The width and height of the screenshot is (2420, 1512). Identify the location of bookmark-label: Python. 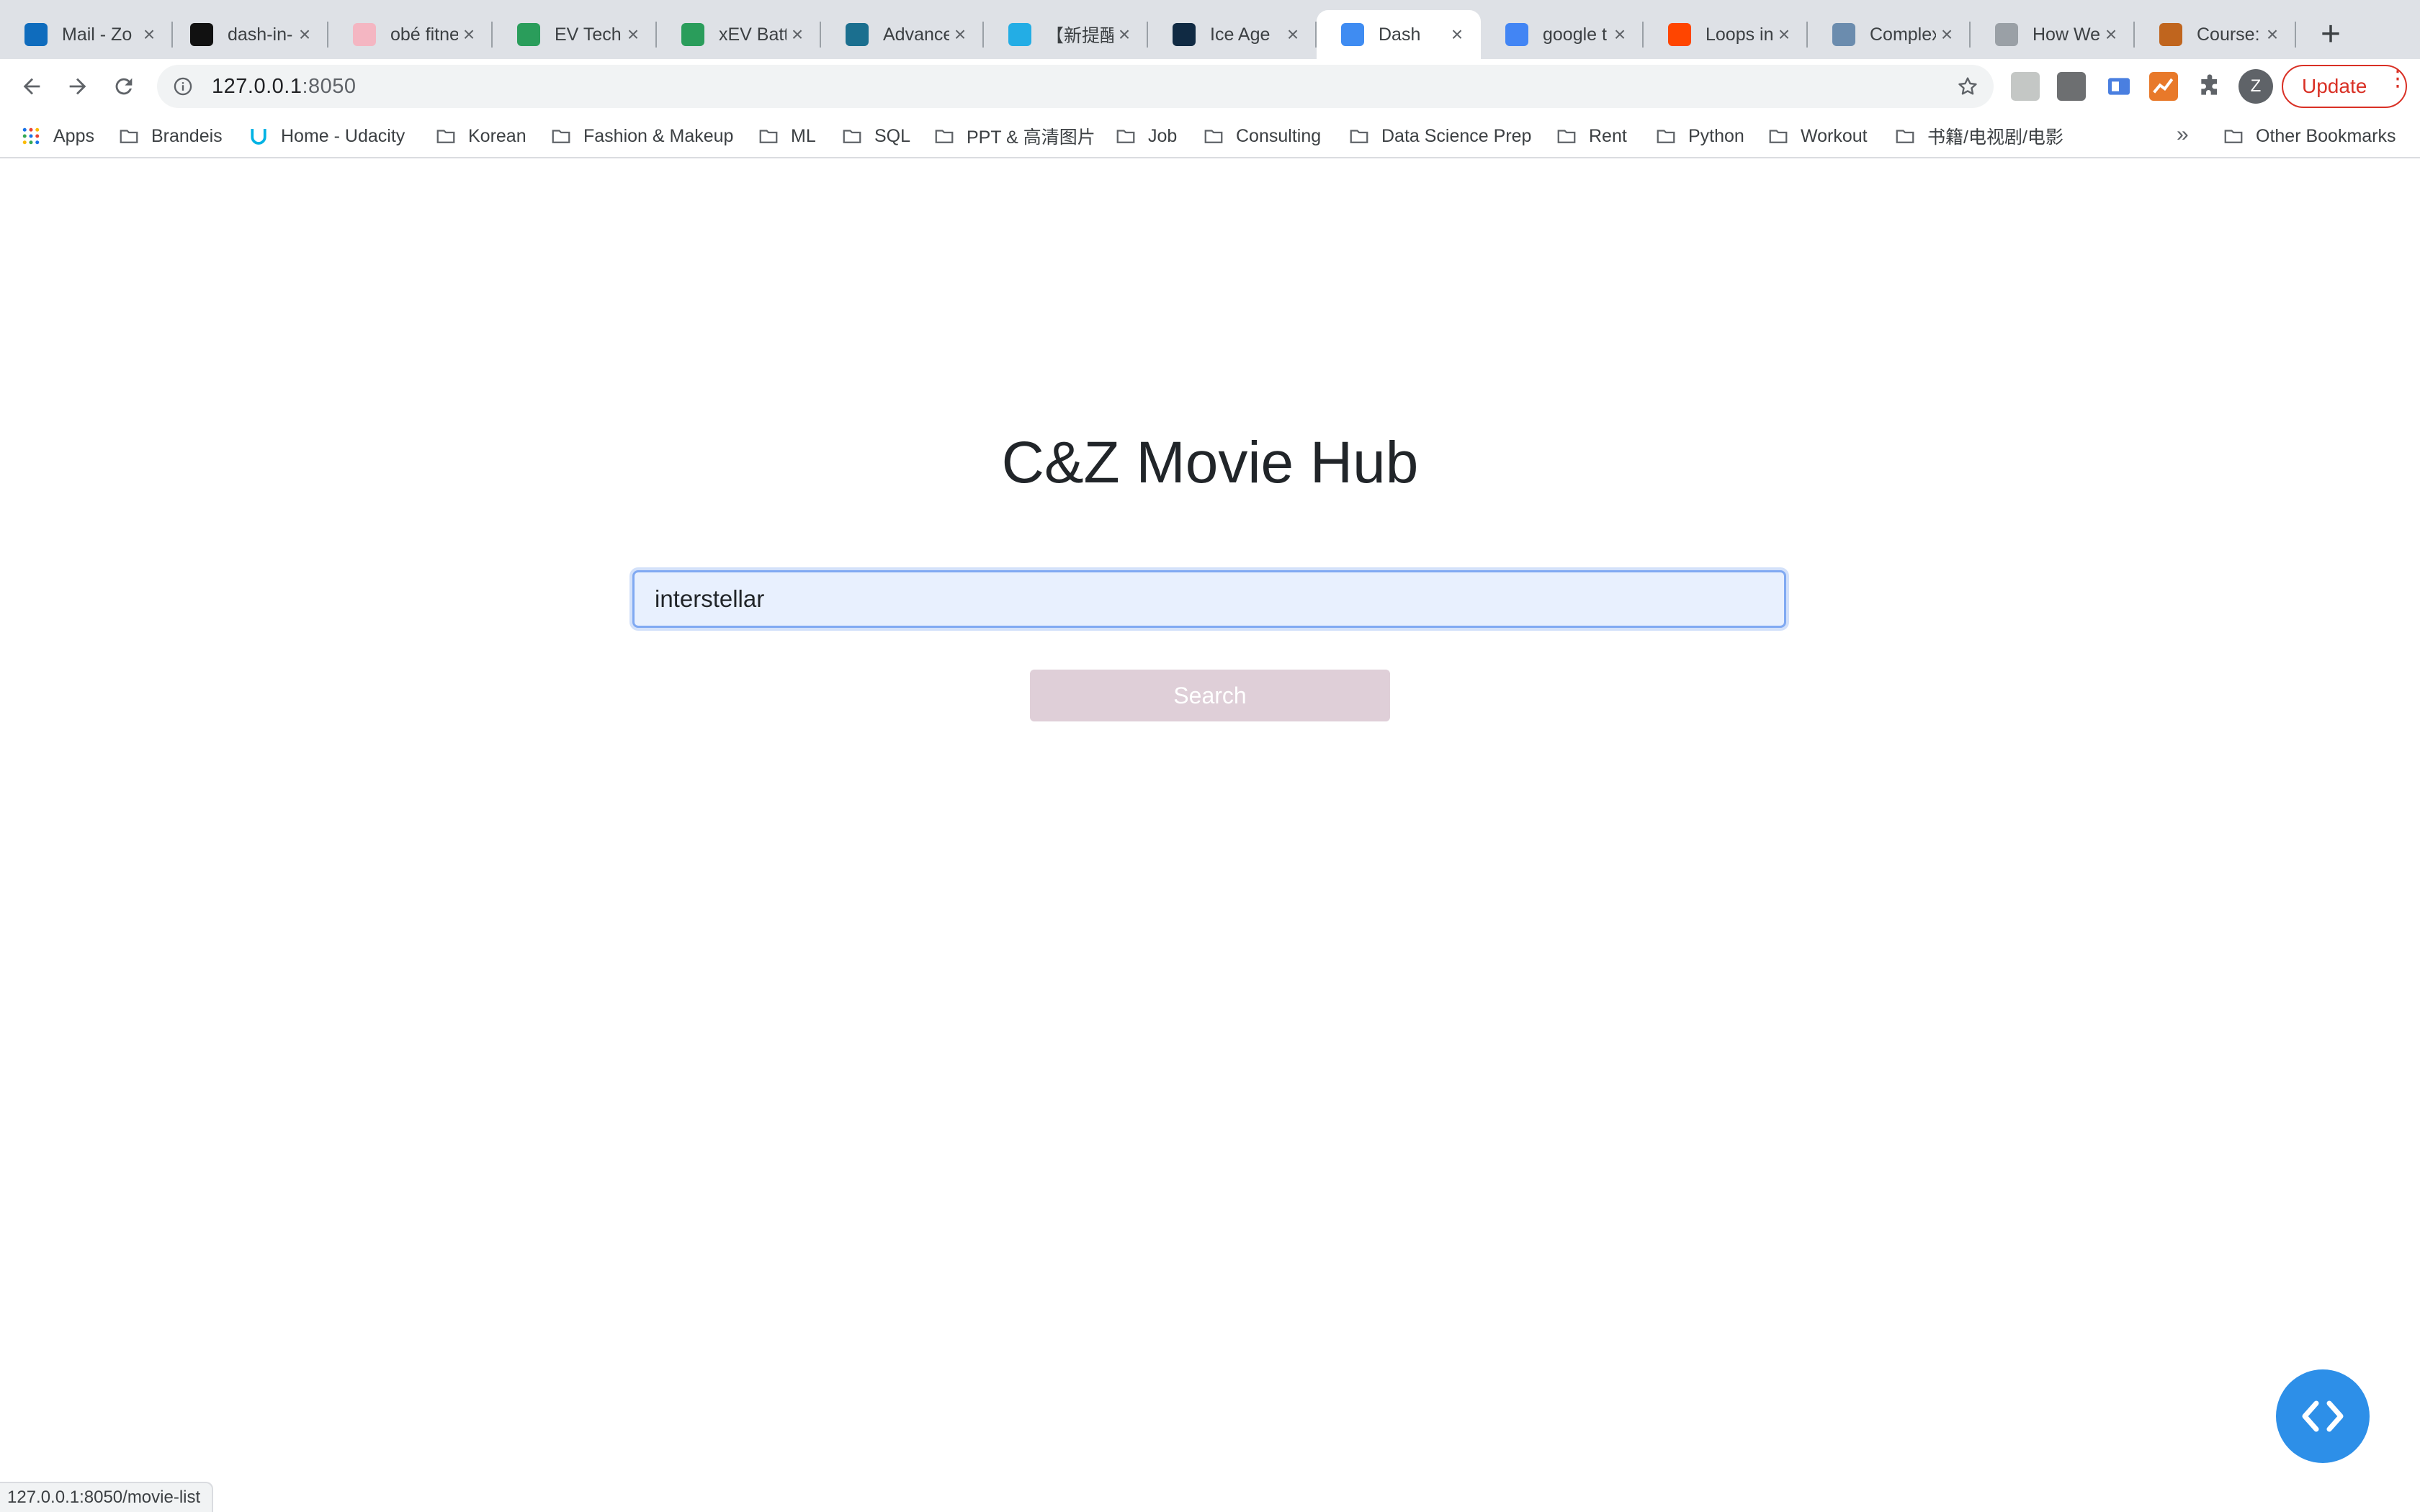
(1716, 135).